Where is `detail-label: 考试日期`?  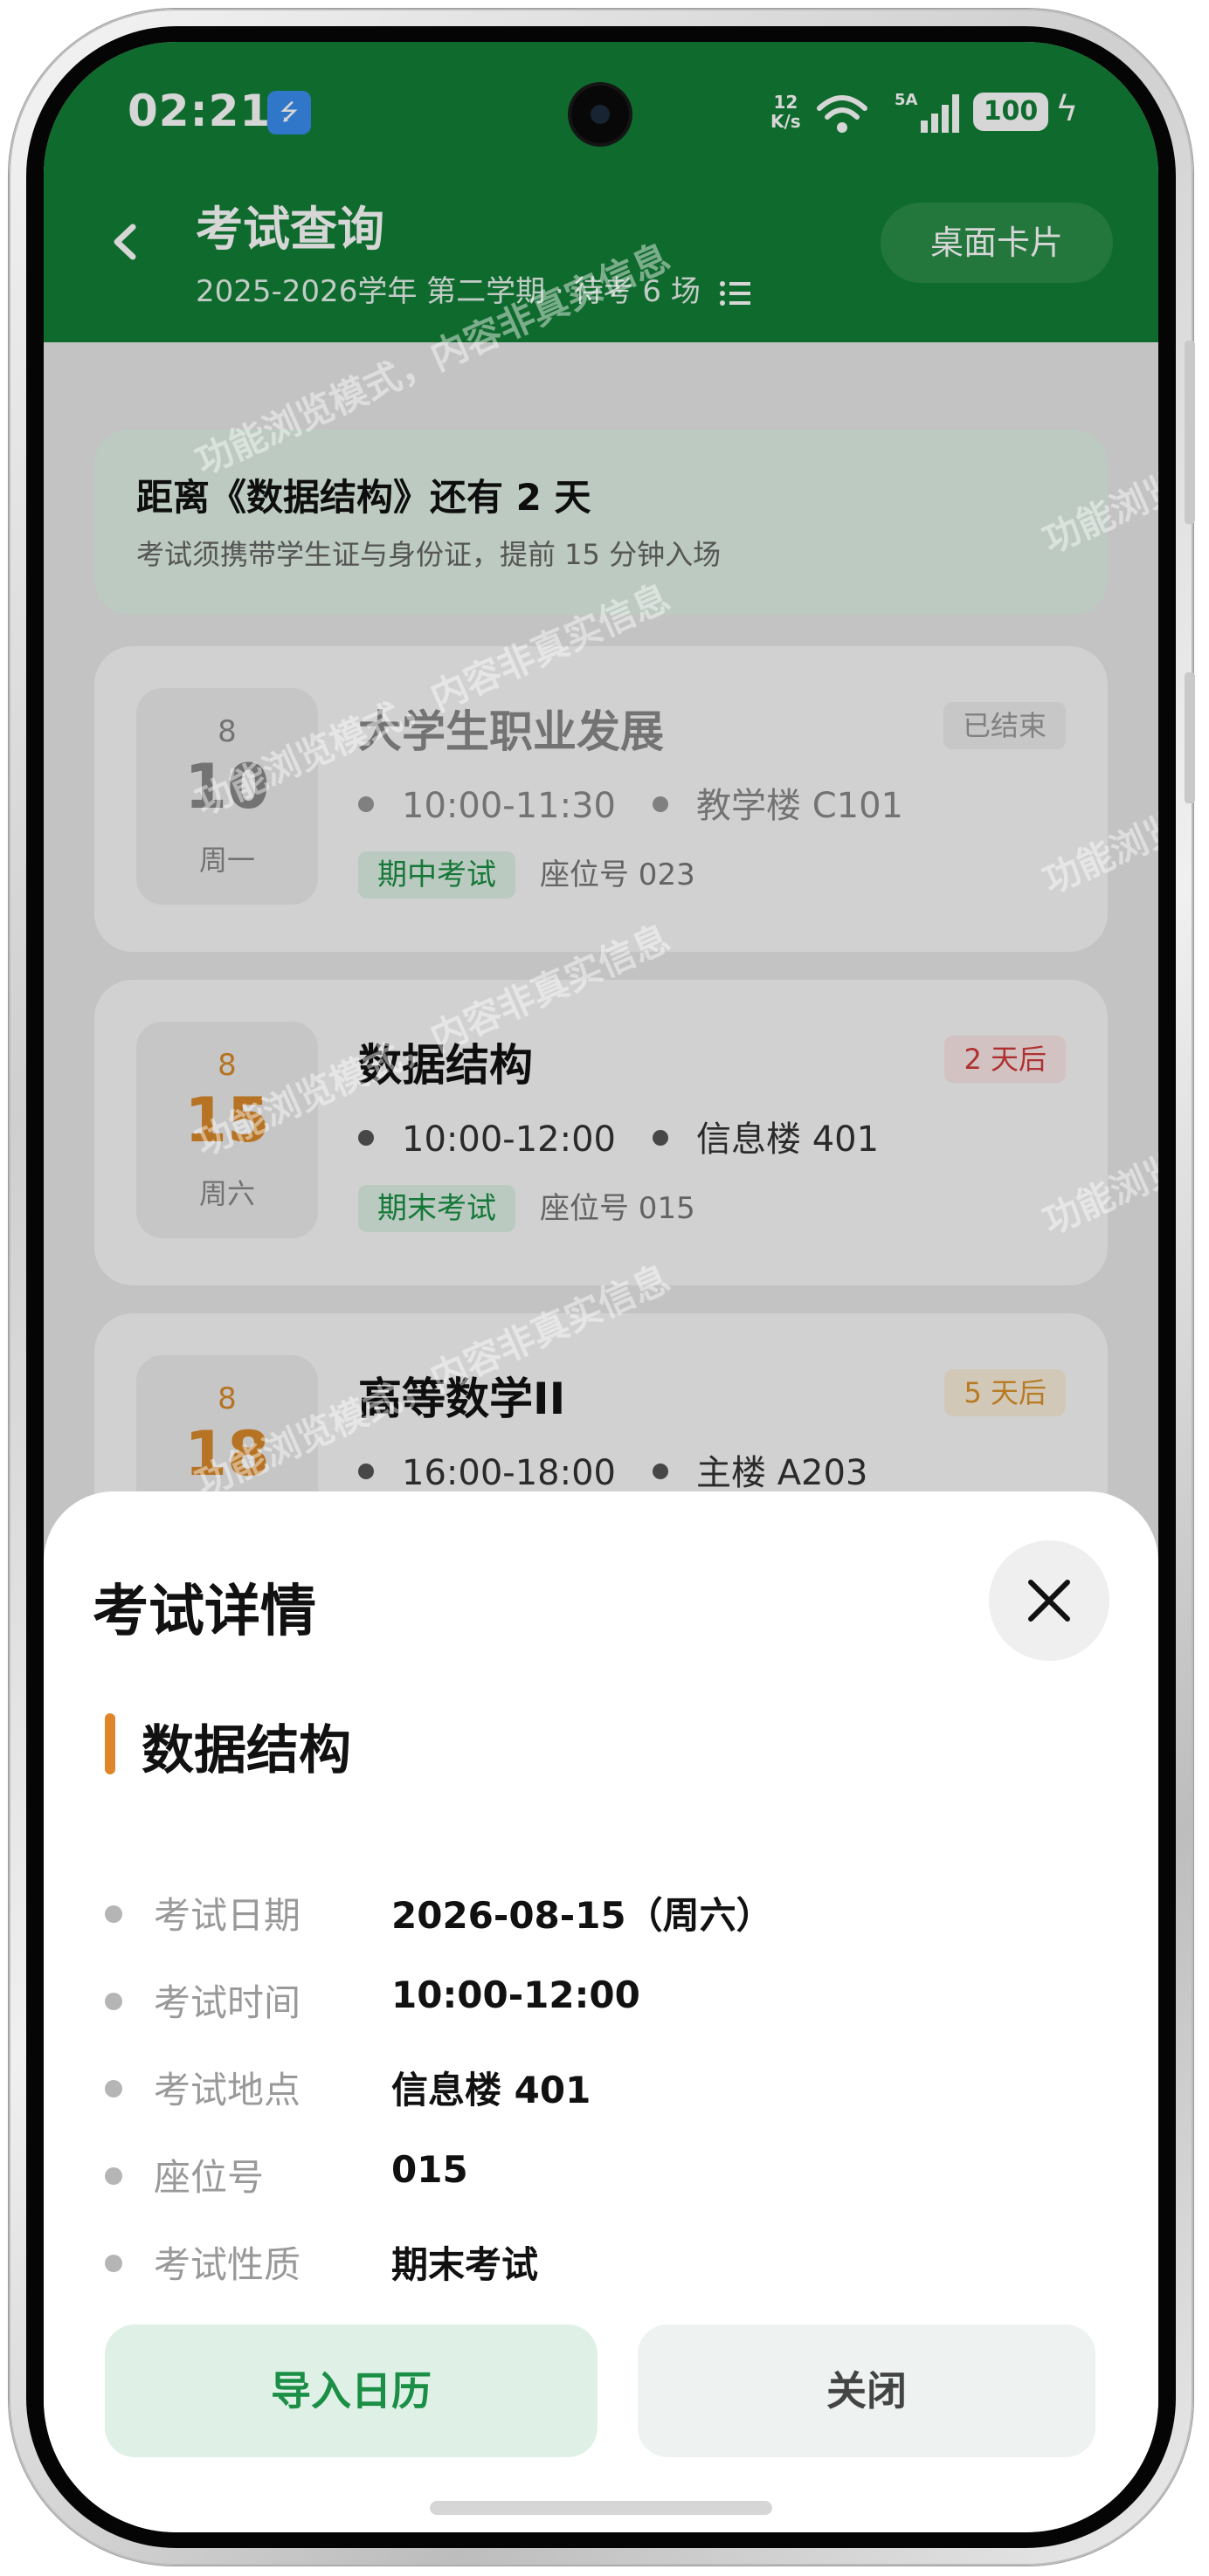 detail-label: 考试日期 is located at coordinates (228, 1915).